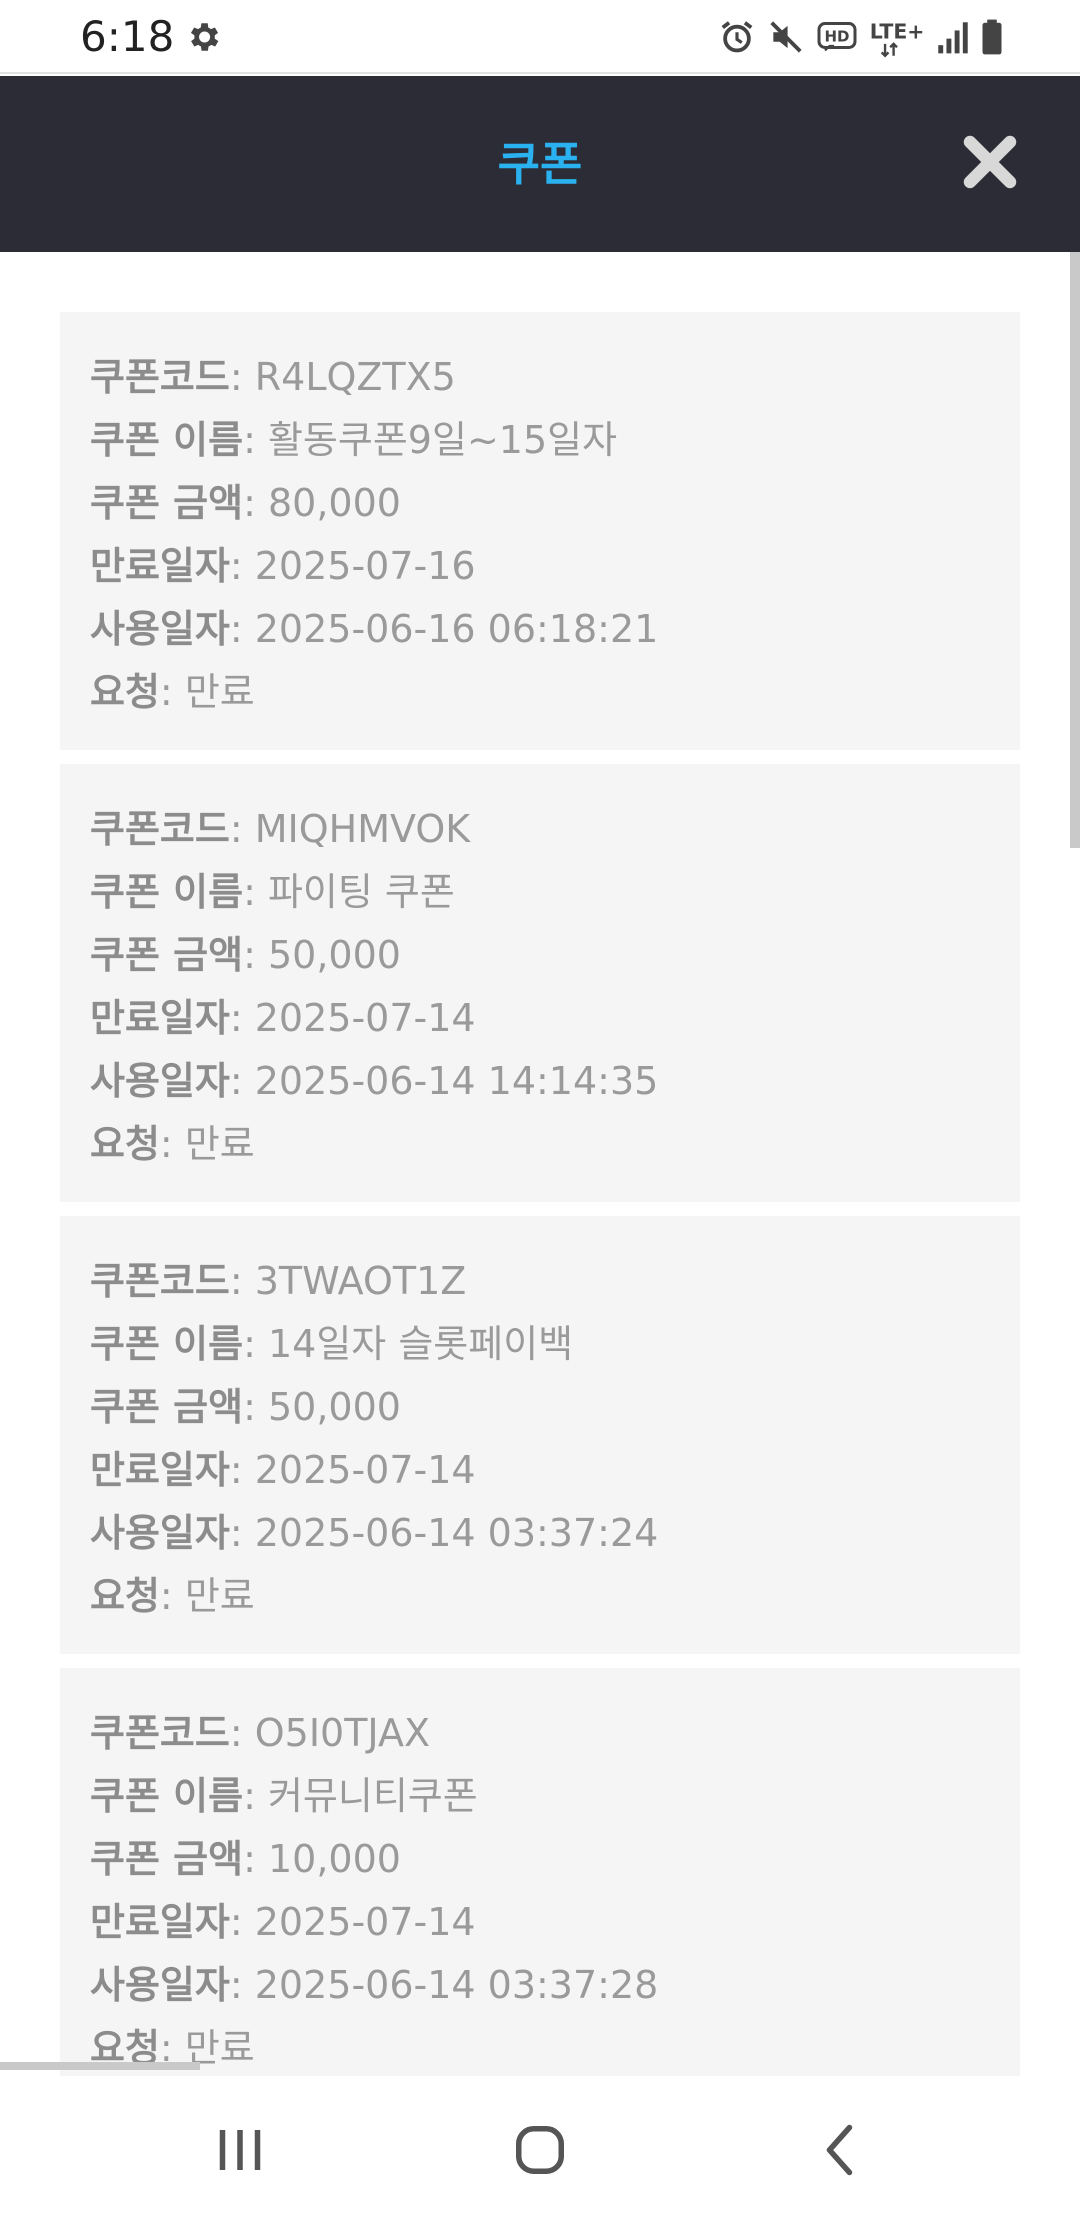 The width and height of the screenshot is (1080, 2220). I want to click on recent-apps-icon, so click(240, 2150).